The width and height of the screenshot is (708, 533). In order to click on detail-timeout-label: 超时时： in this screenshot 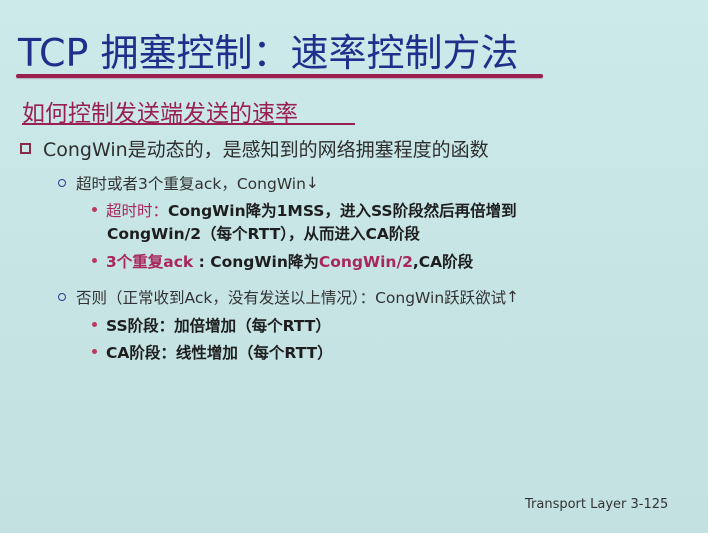, I will do `click(137, 211)`.